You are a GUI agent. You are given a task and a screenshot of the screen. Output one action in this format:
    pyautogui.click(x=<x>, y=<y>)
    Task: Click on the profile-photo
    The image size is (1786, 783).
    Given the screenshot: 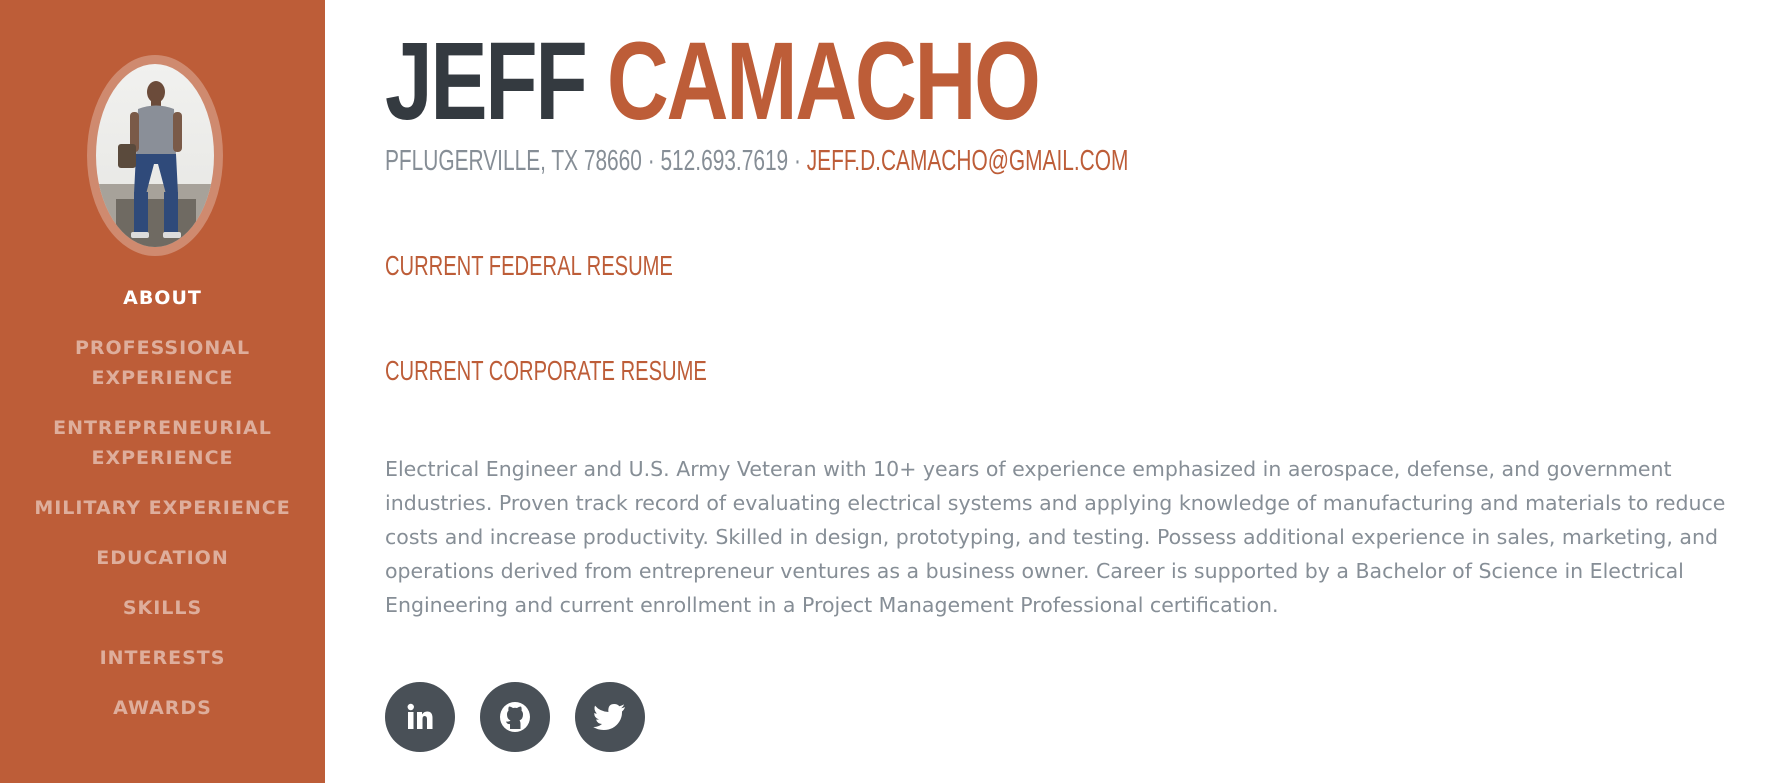 What is the action you would take?
    pyautogui.click(x=155, y=155)
    